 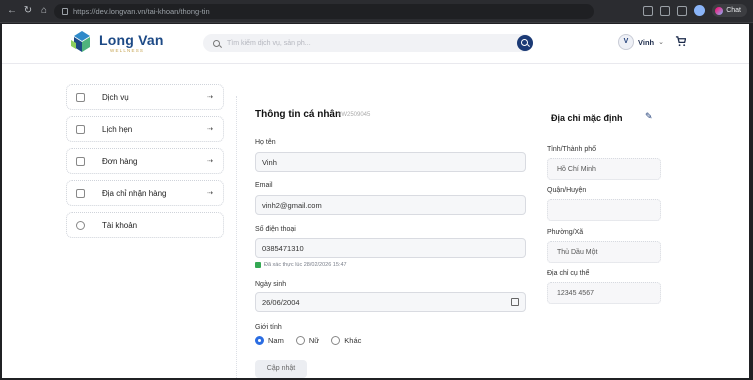 What do you see at coordinates (700, 10) in the screenshot?
I see `profile-avatar` at bounding box center [700, 10].